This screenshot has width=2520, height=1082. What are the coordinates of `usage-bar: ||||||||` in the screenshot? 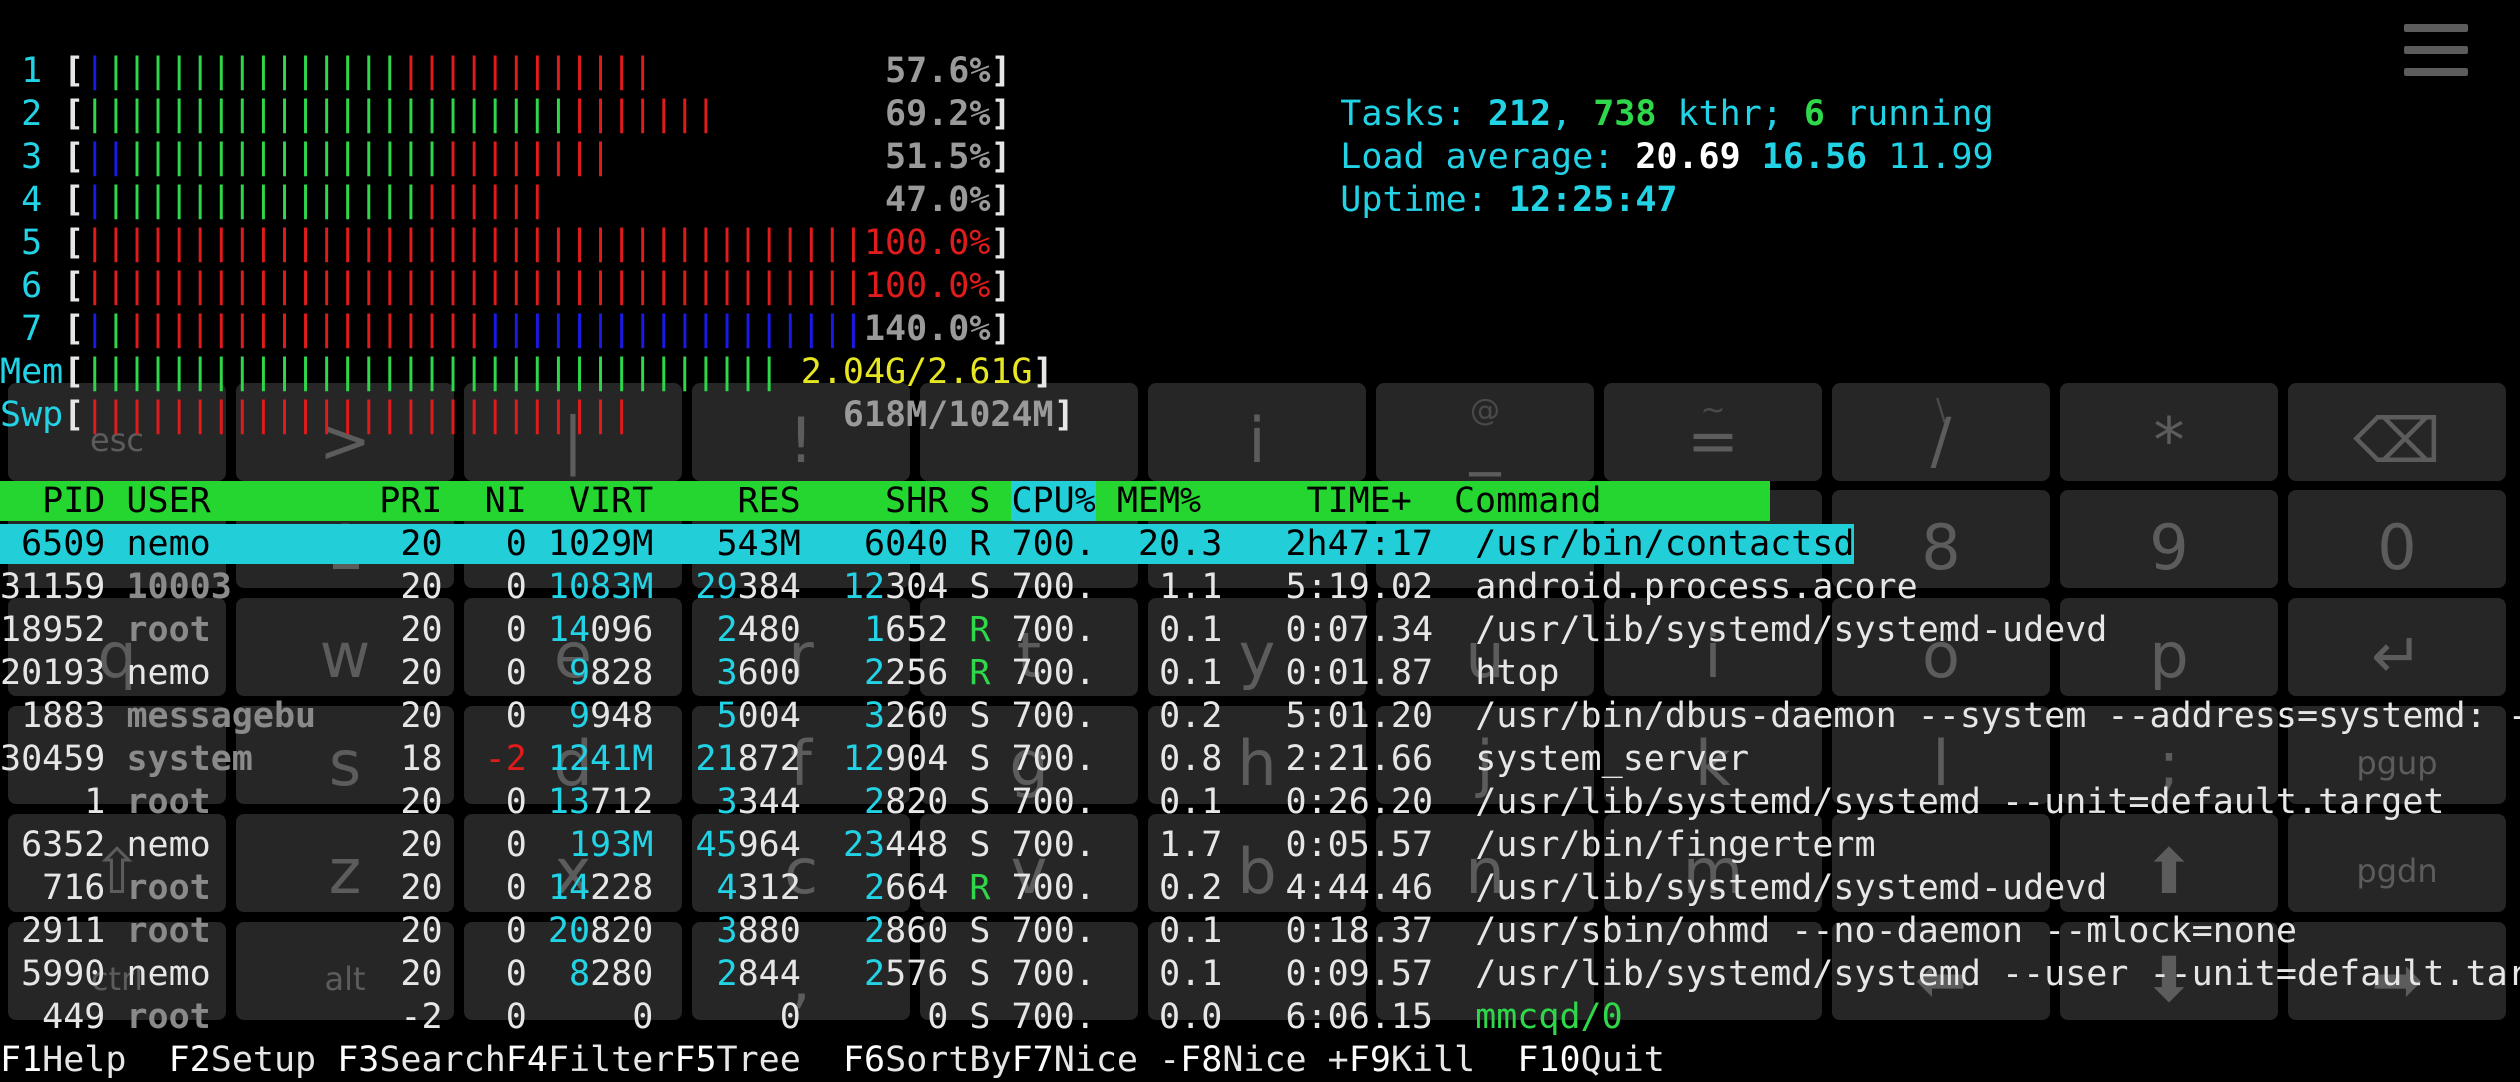 It's located at (527, 157).